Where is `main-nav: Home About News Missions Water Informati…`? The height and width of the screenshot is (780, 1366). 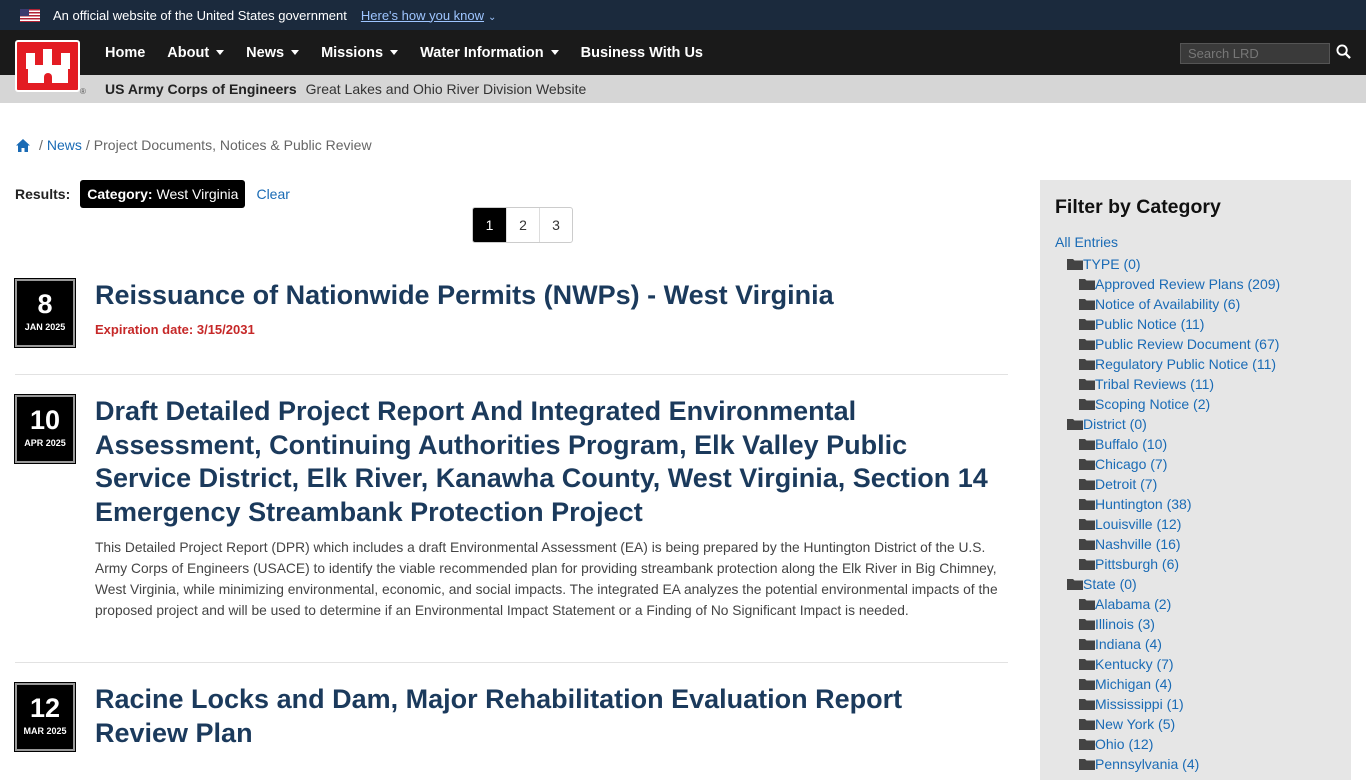 main-nav: Home About News Missions Water Informati… is located at coordinates (683, 61).